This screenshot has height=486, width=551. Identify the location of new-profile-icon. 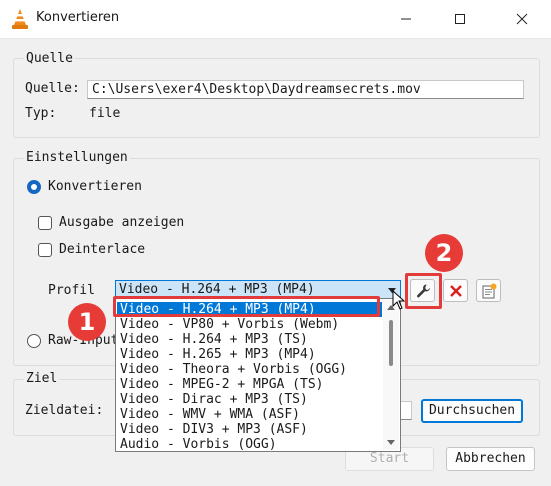
(489, 290).